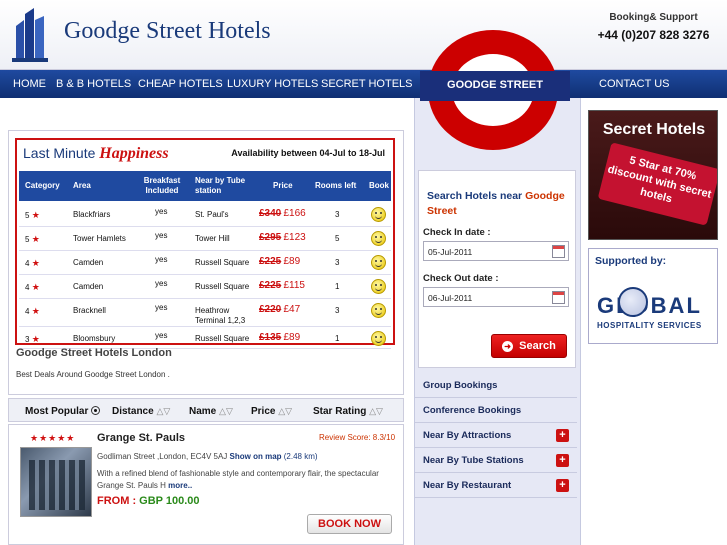 Image resolution: width=727 pixels, height=545 pixels. I want to click on radio-selected-icon, so click(96, 410).